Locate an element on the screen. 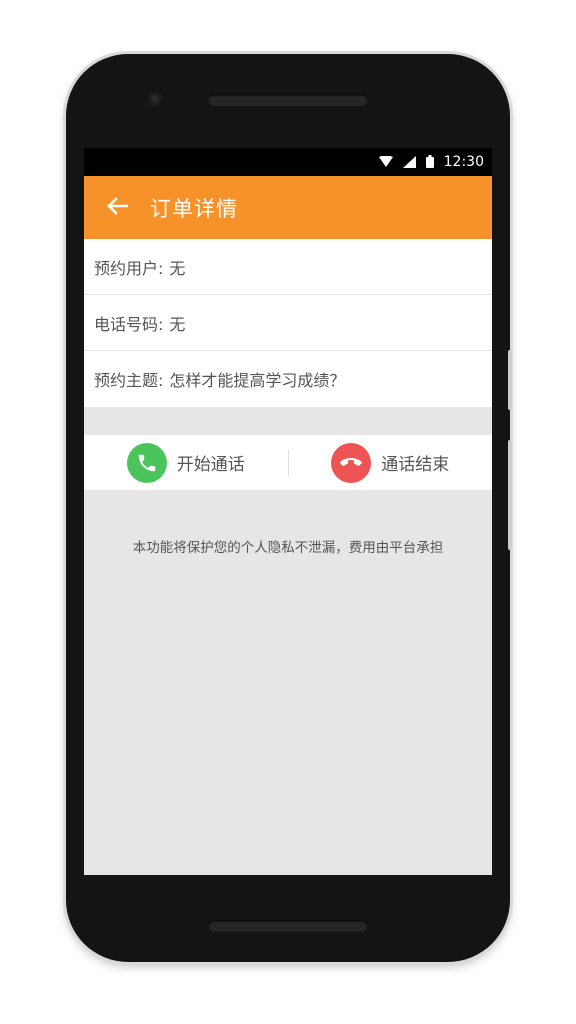 The height and width of the screenshot is (1024, 576). info-label: 电话号码: is located at coordinates (129, 324).